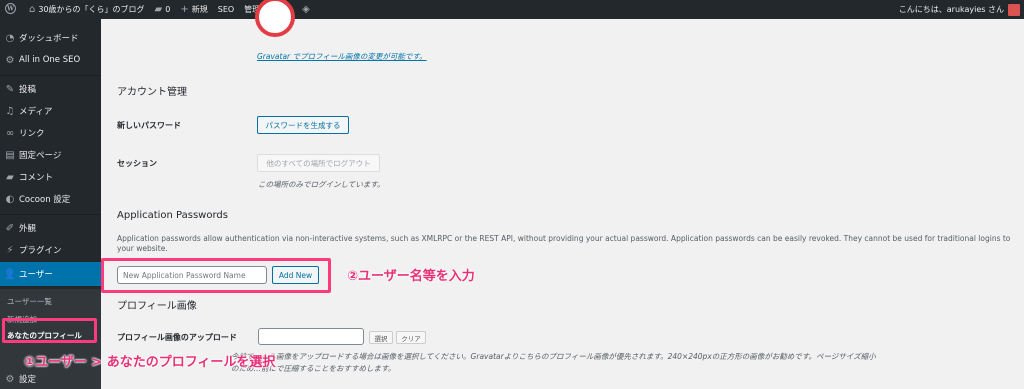 Image resolution: width=1024 pixels, height=389 pixels. Describe the element at coordinates (951, 9) in the screenshot. I see `greeting: こんにちは、arukayies さん` at that location.